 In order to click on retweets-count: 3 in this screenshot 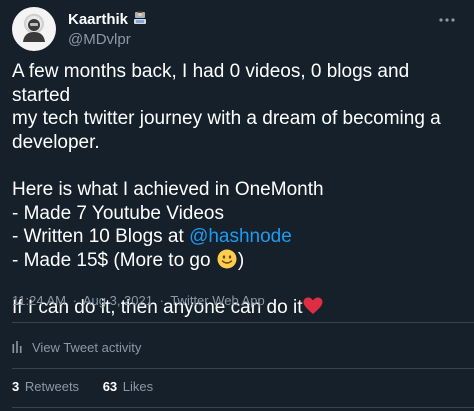, I will do `click(16, 386)`.